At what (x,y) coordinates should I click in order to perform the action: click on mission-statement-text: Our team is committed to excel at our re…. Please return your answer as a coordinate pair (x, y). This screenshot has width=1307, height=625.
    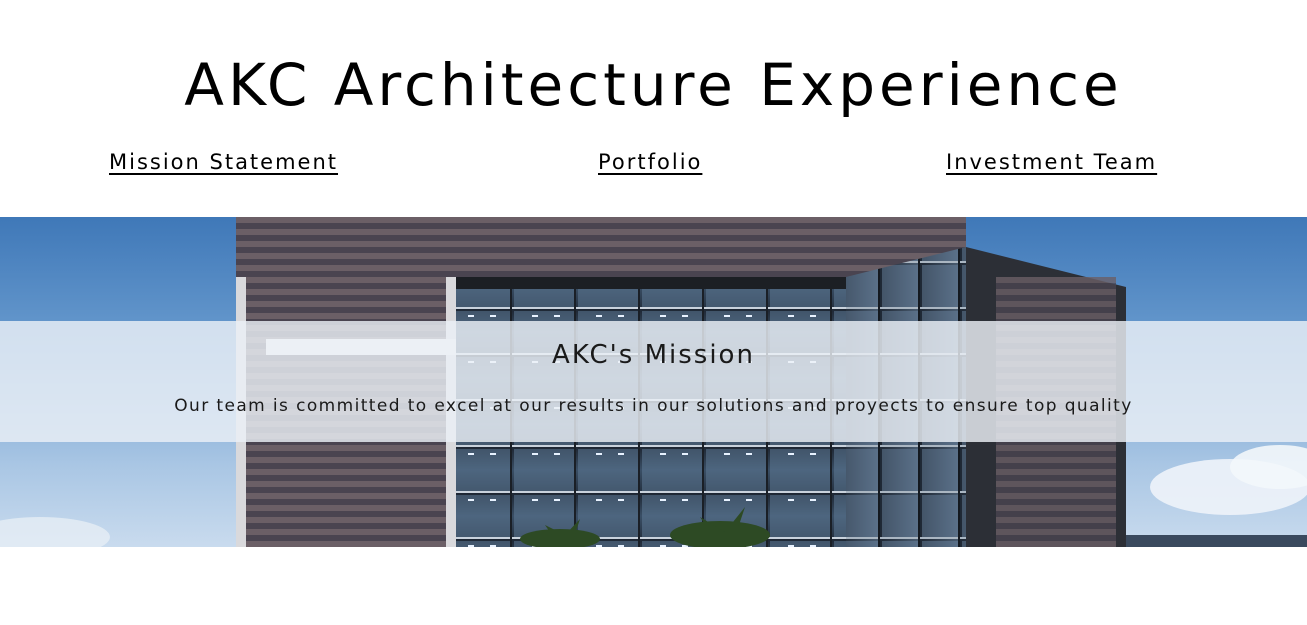
    Looking at the image, I should click on (653, 406).